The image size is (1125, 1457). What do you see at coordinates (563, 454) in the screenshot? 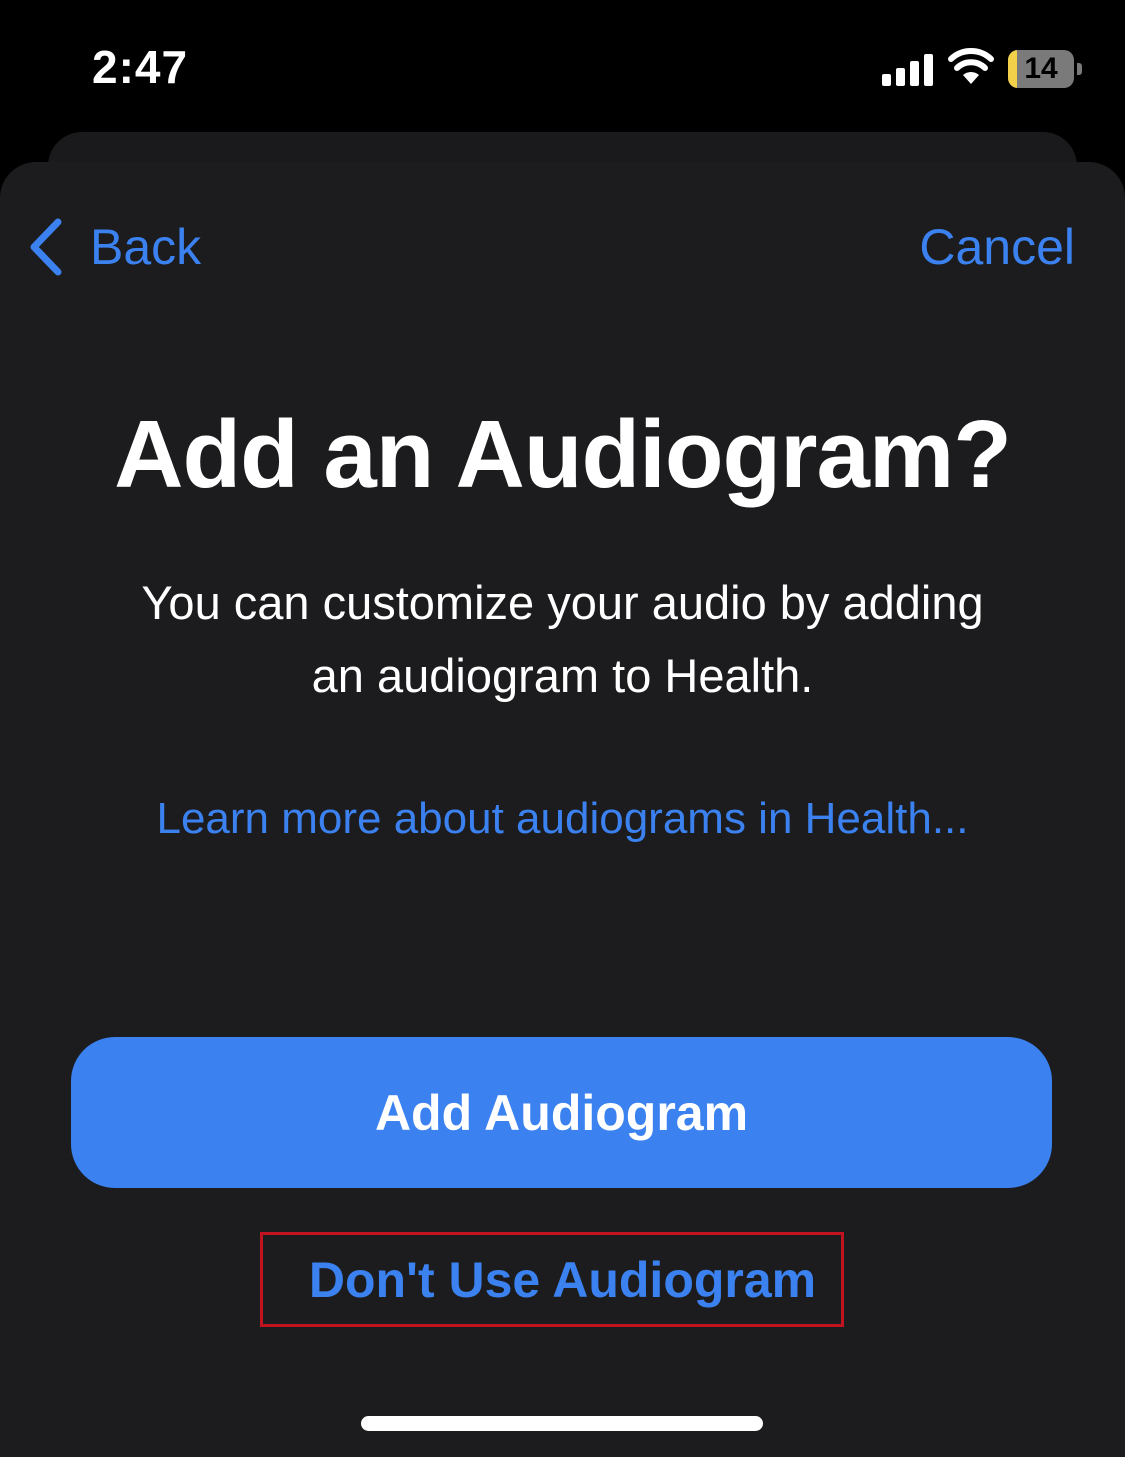
I see `page-title: Add an Audiogram?` at bounding box center [563, 454].